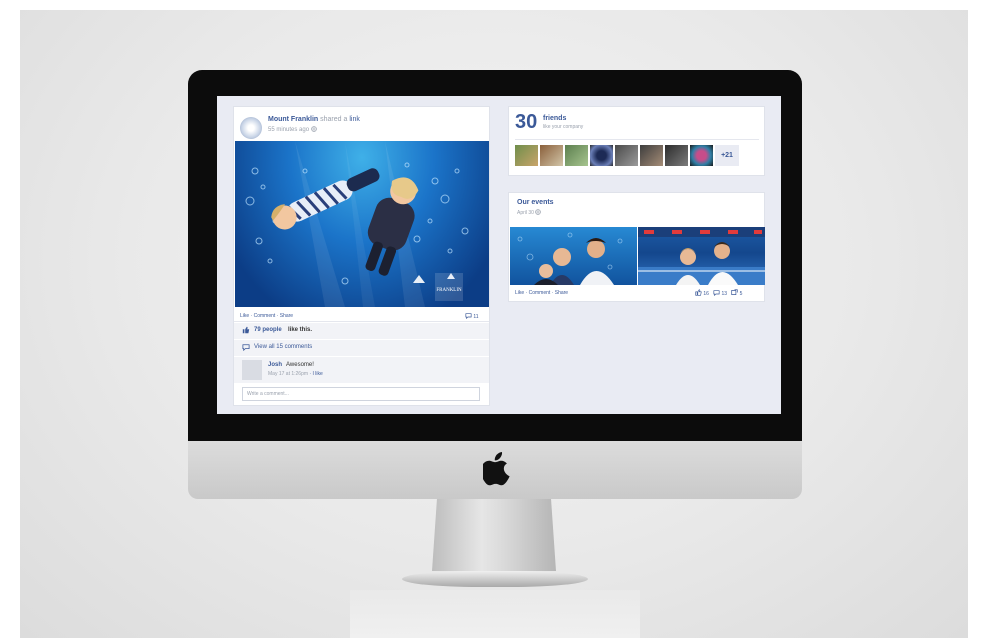 The image size is (987, 638). I want to click on commenter-name: Josh, so click(275, 365).